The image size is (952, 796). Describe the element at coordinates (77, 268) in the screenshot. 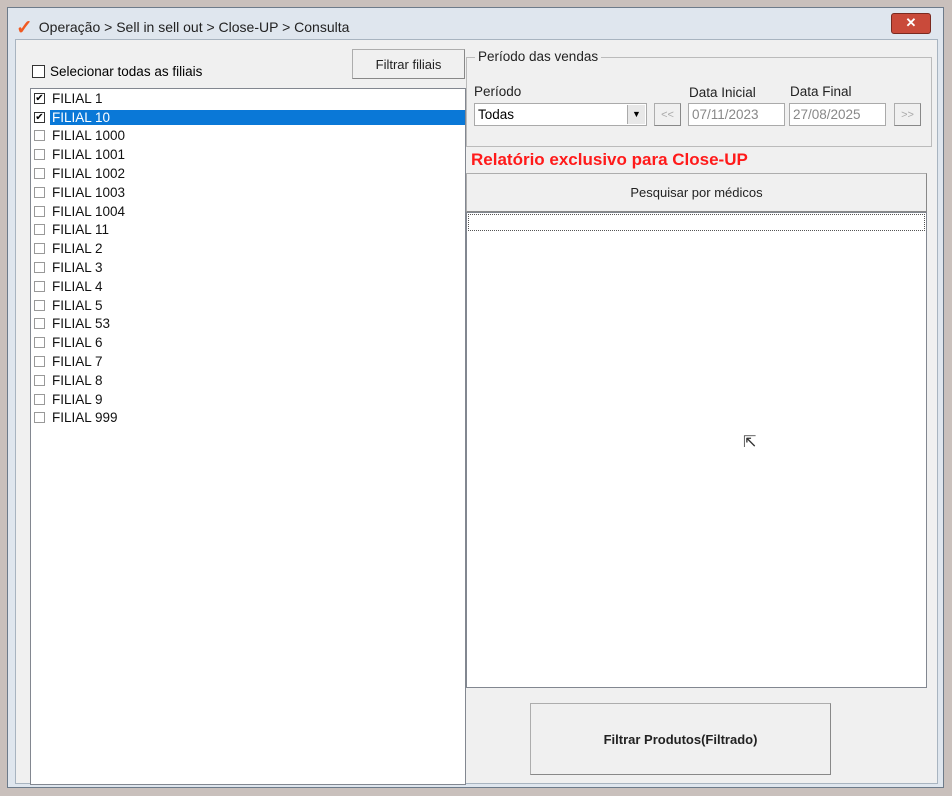

I see `branch-label: FILIAL 3` at that location.